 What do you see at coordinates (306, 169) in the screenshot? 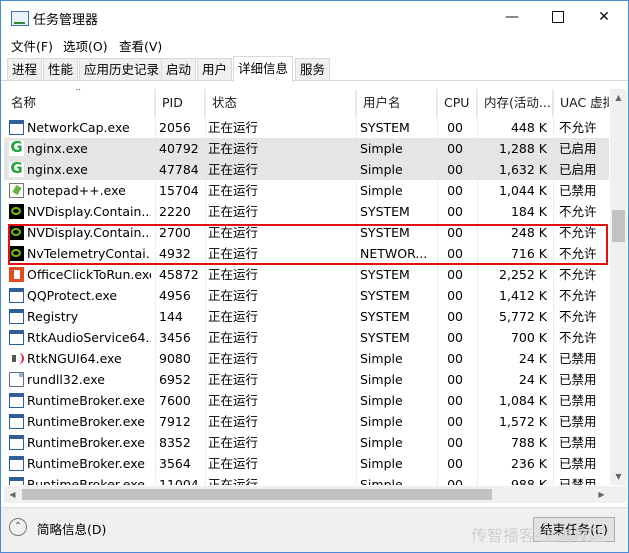
I see `table-row: nginx.exe 47784 正在运行 Simple 00 1,632 K 已启用` at bounding box center [306, 169].